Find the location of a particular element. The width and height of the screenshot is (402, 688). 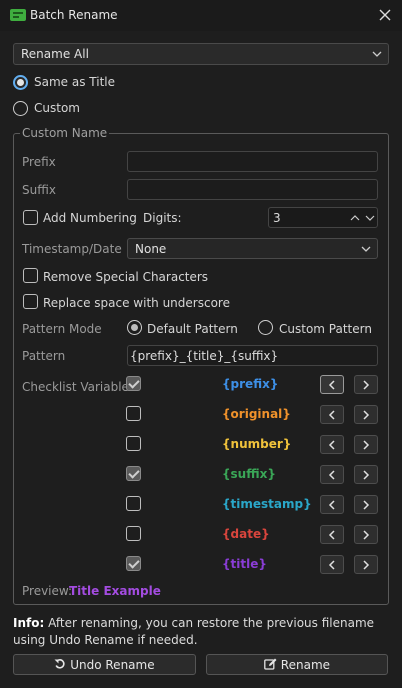

remove-special-label: Remove Special Characters is located at coordinates (126, 277).